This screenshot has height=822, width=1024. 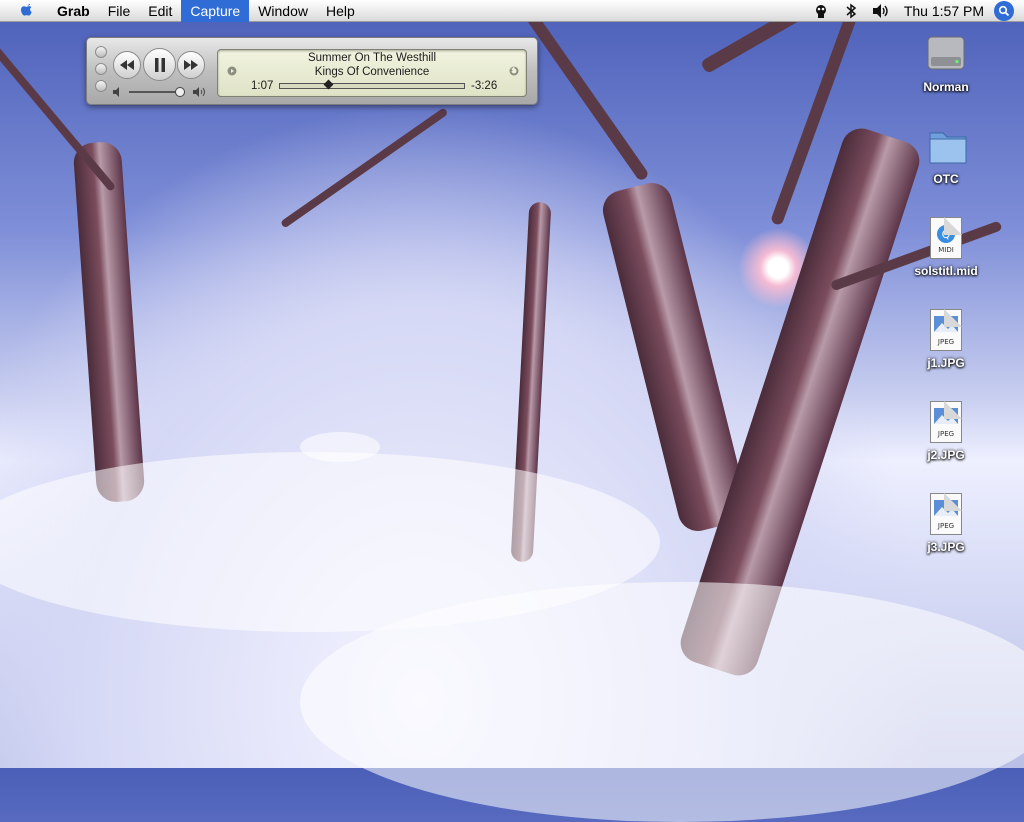 What do you see at coordinates (821, 11) in the screenshot?
I see `script-menu-icon` at bounding box center [821, 11].